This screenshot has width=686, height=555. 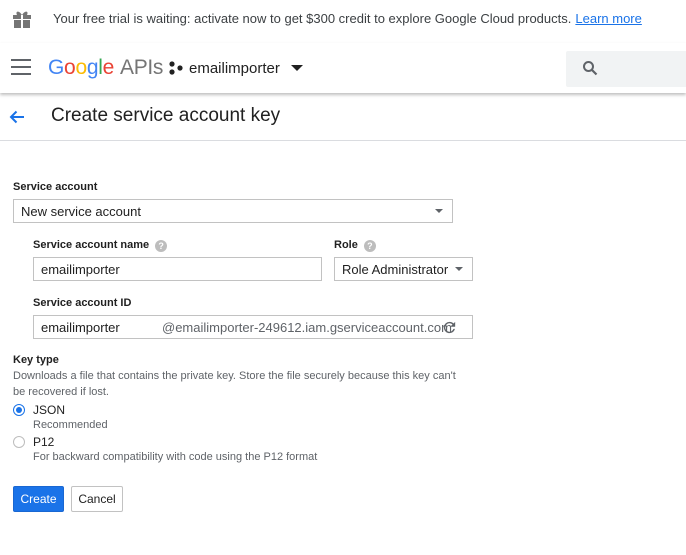 I want to click on header-divider, so click(x=343, y=140).